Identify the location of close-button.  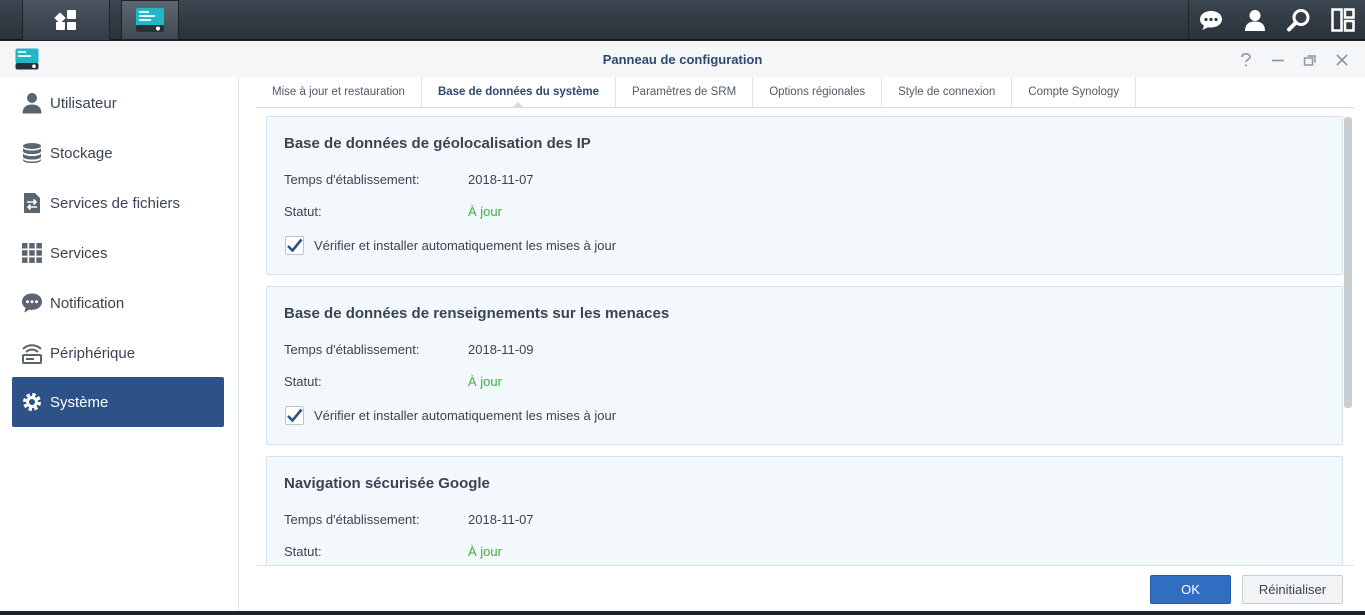
(1342, 60).